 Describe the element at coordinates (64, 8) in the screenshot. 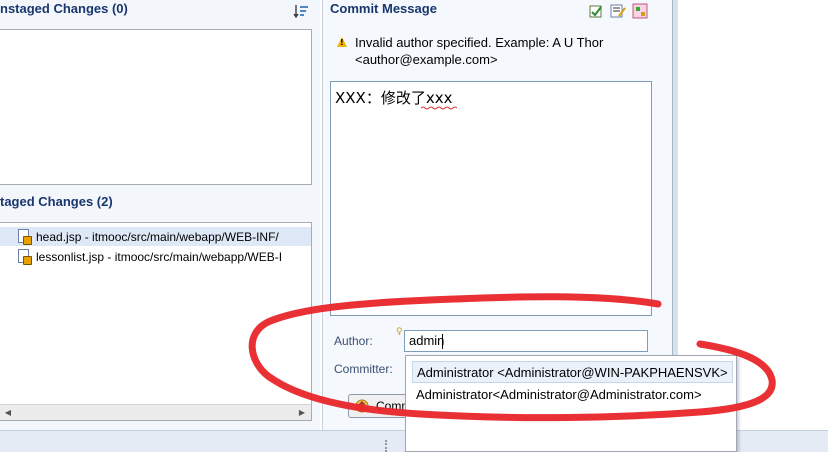

I see `unstaged-title: nstaged Changes (0)` at that location.